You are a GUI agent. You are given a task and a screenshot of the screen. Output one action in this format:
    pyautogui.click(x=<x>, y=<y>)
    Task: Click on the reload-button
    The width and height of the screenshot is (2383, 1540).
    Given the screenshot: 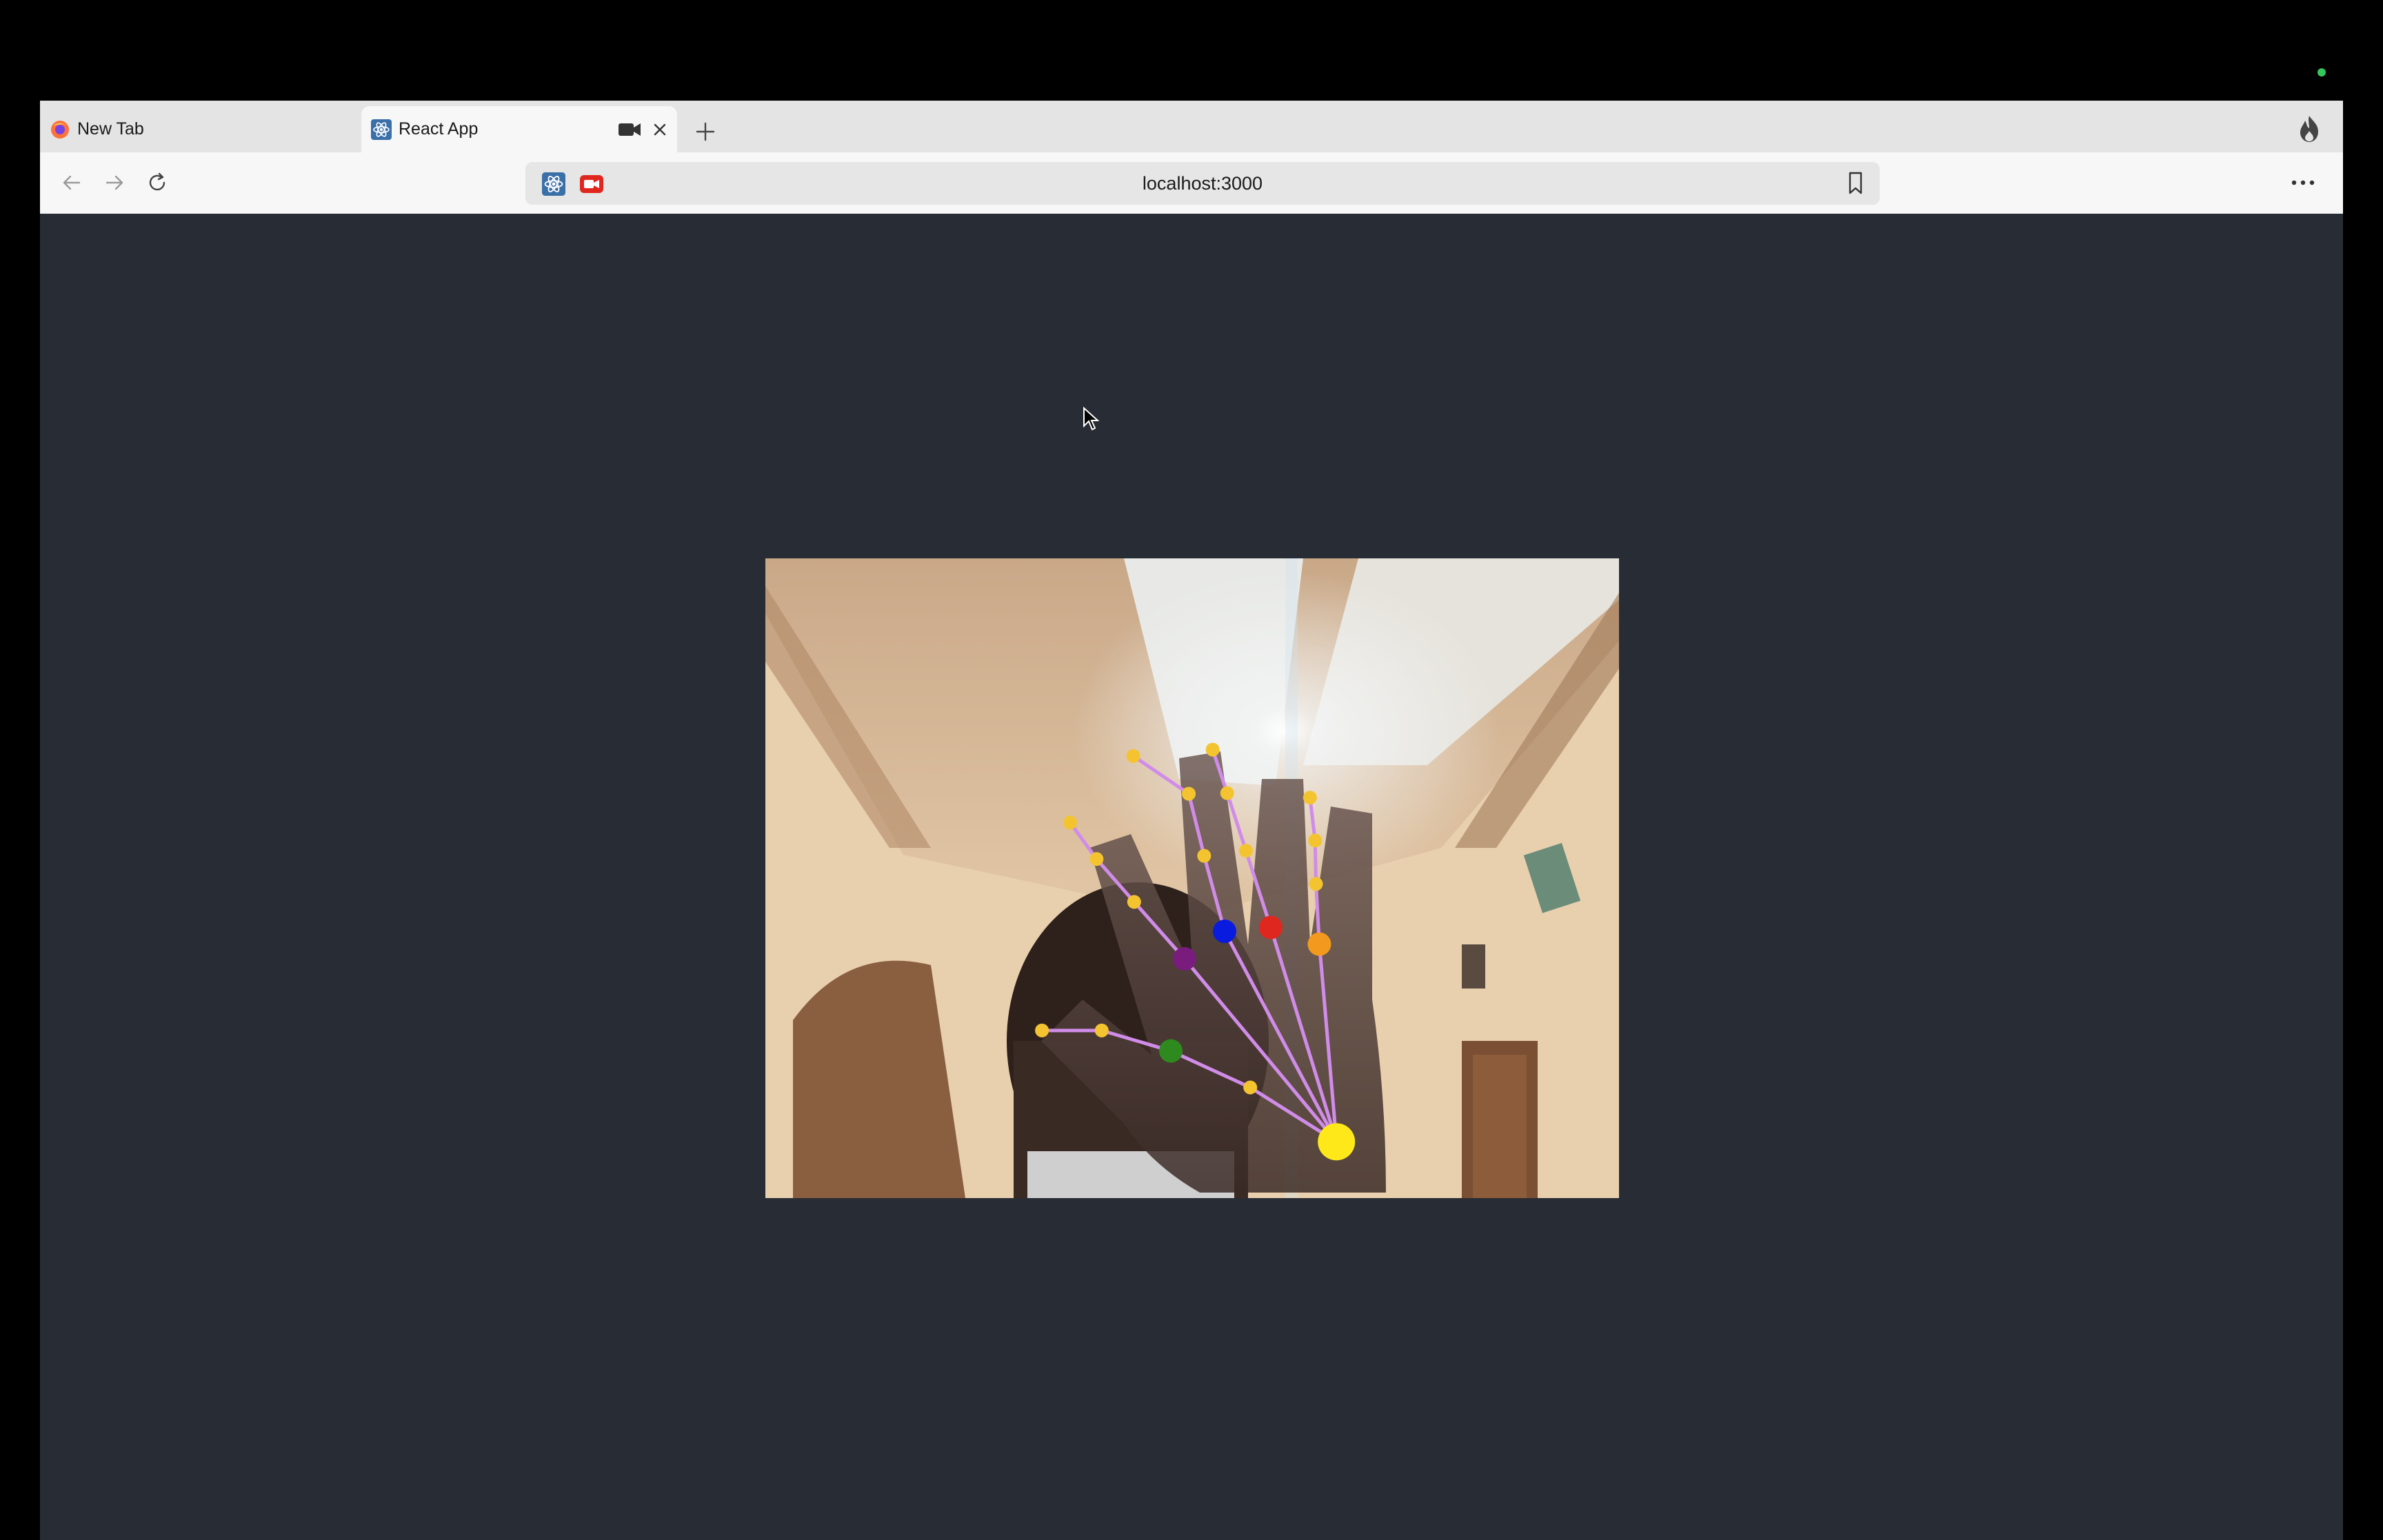 What is the action you would take?
    pyautogui.click(x=157, y=183)
    